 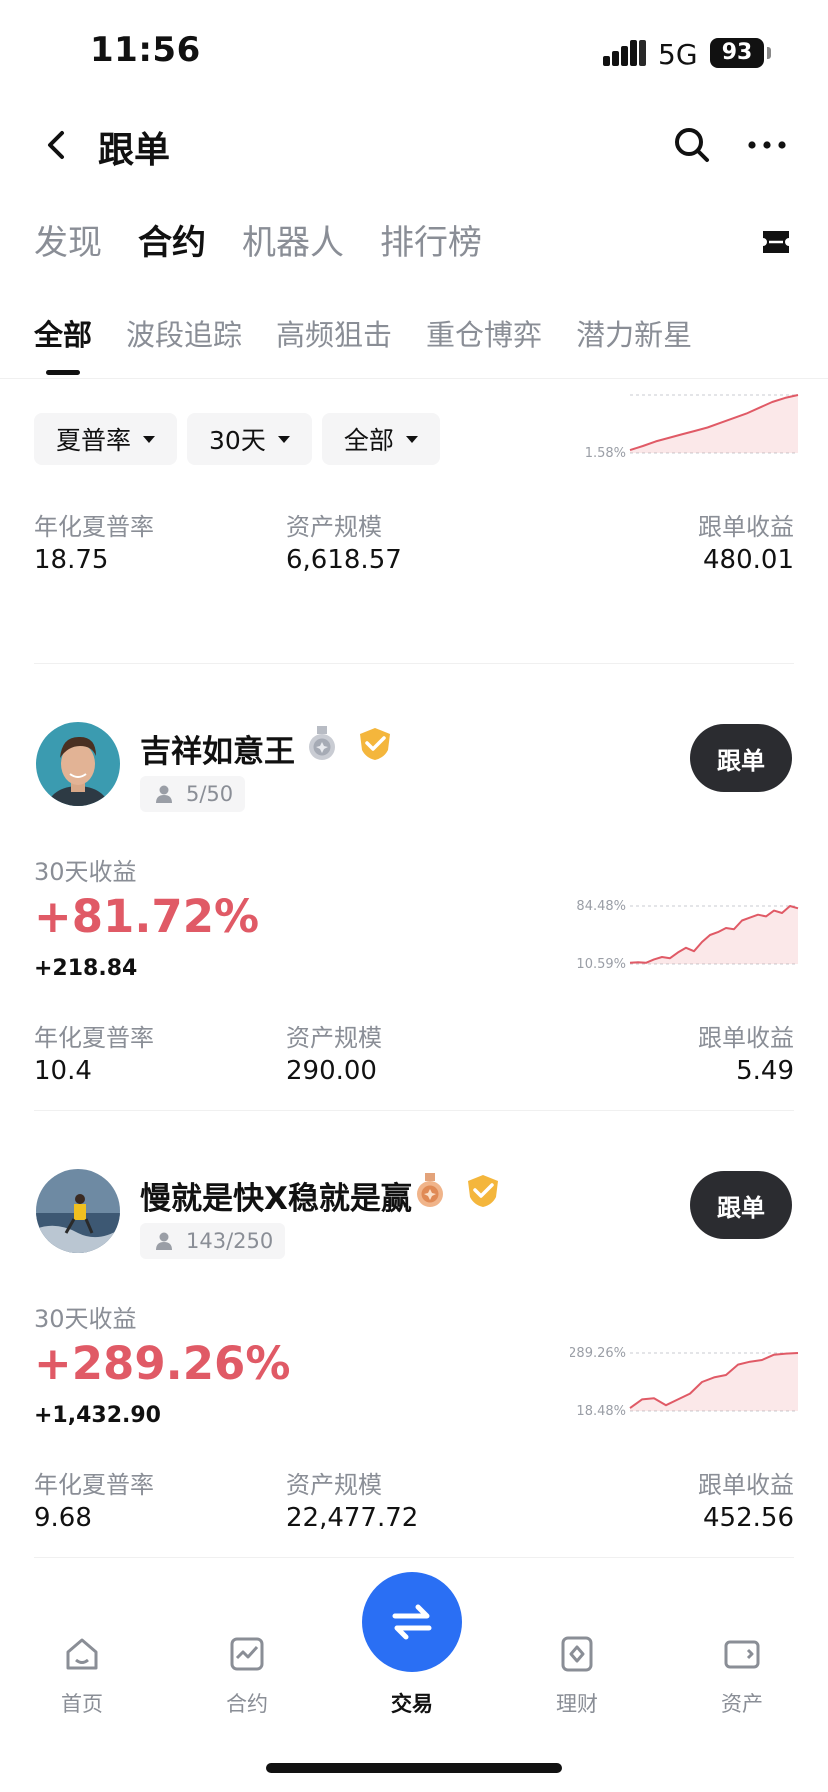 What do you see at coordinates (145, 50) in the screenshot?
I see `status-time: 11:56` at bounding box center [145, 50].